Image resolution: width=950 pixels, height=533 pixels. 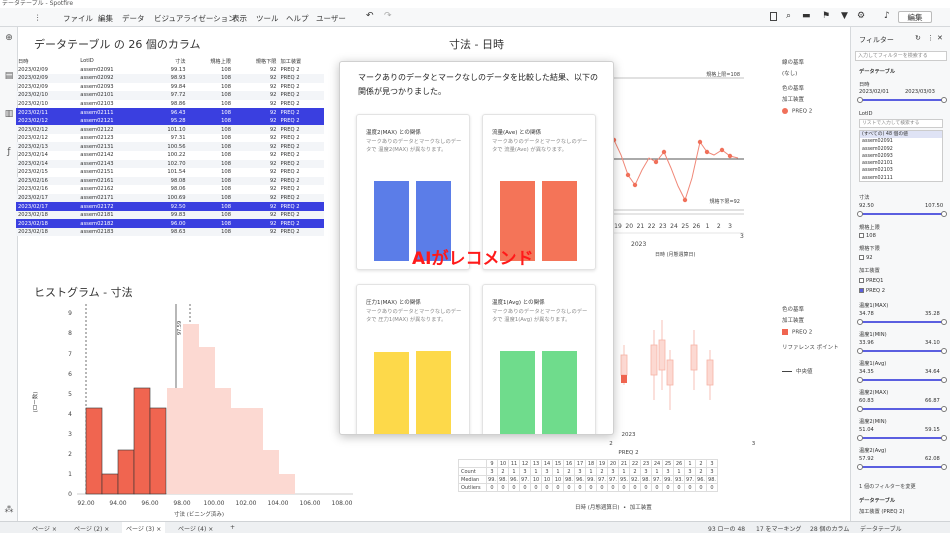 I want to click on col-header: 寸法, so click(x=167, y=61).